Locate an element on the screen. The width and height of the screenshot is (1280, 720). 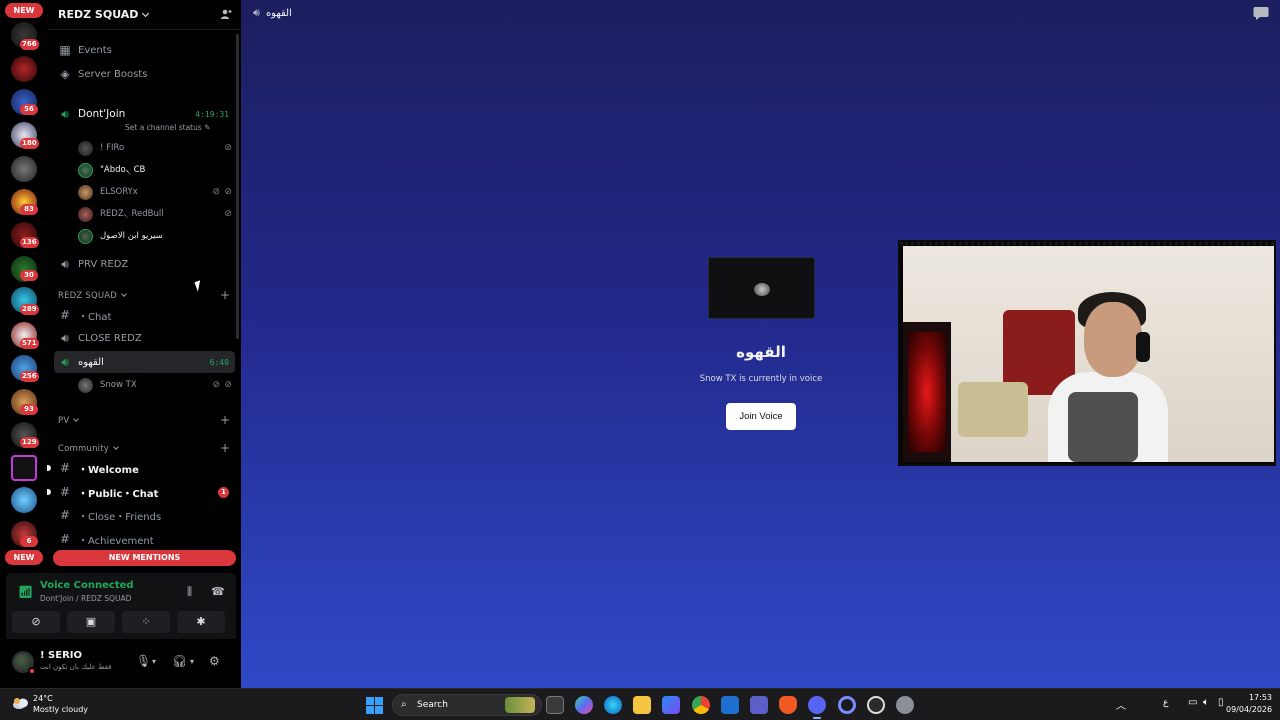
disconnect-icon: ☎︎ is located at coordinates (218, 591).